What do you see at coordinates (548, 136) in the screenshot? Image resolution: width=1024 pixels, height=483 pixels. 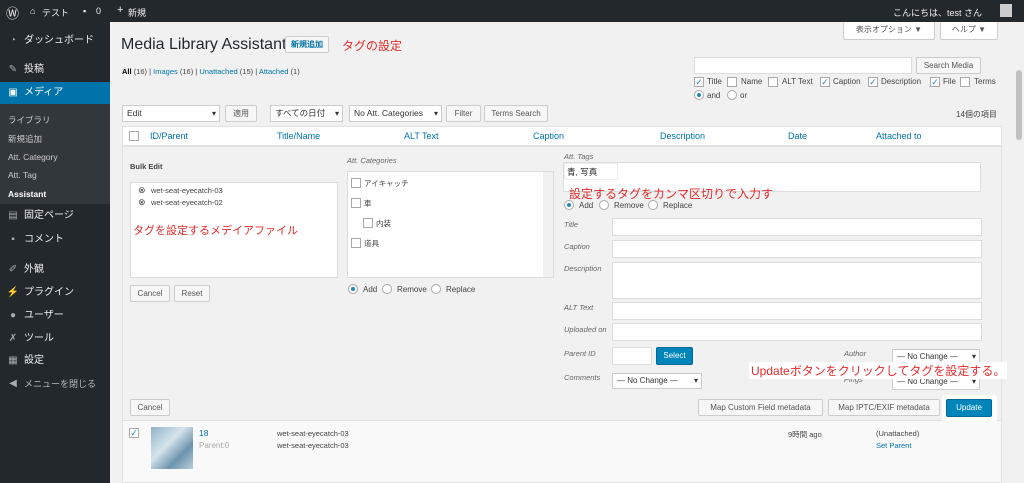 I see `column-caption: Caption` at bounding box center [548, 136].